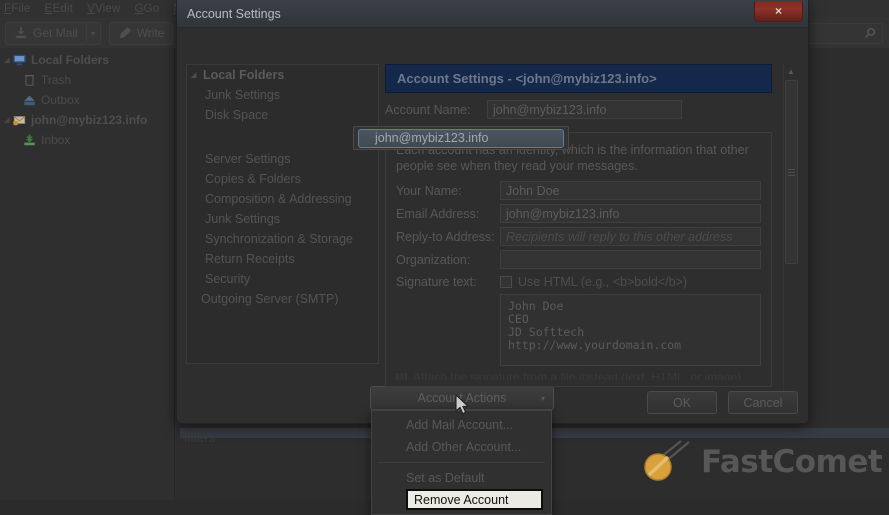 This screenshot has width=889, height=515. Describe the element at coordinates (436, 282) in the screenshot. I see `signature-text-label: Signature text:` at that location.